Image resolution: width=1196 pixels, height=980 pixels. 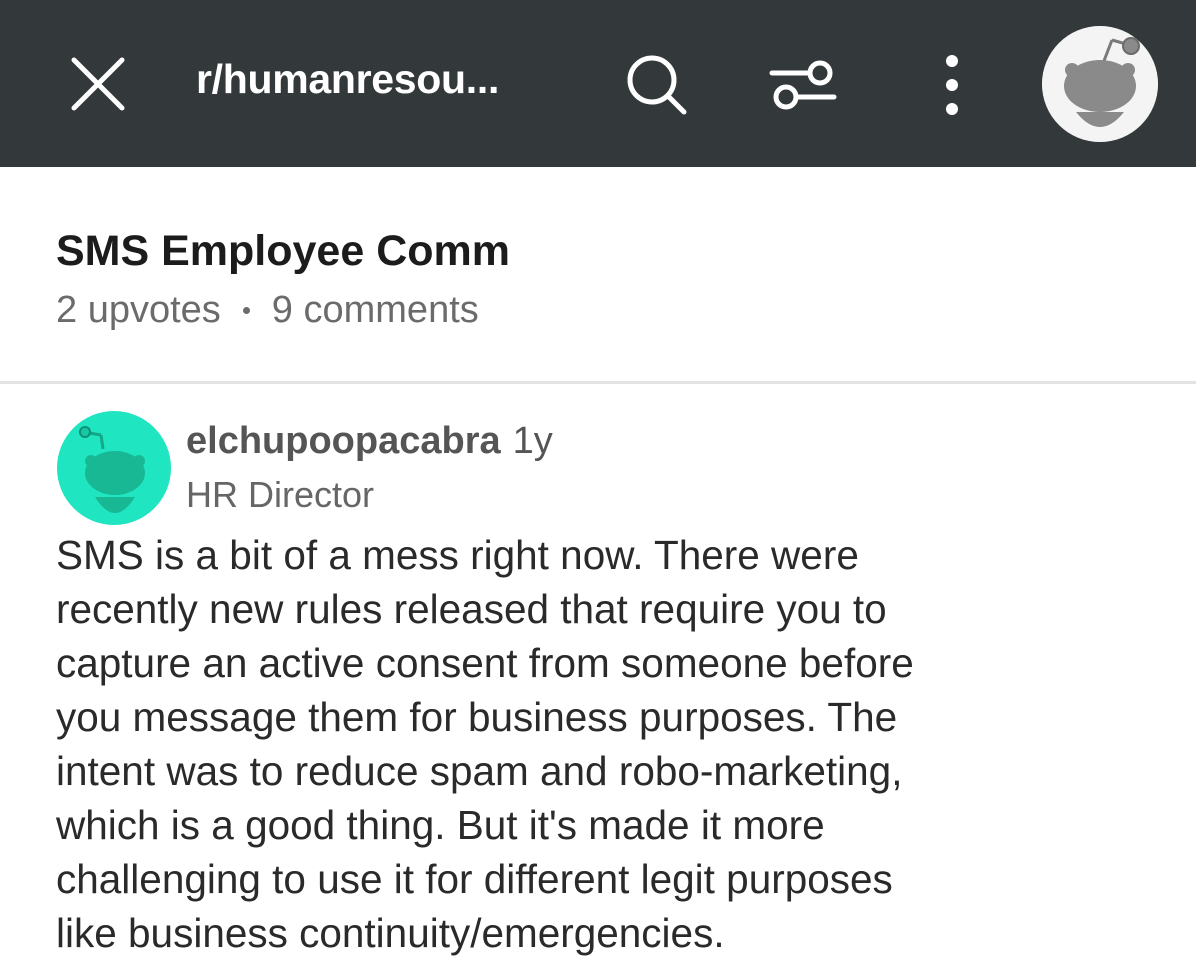 I want to click on commenter-avatar, so click(x=114, y=468).